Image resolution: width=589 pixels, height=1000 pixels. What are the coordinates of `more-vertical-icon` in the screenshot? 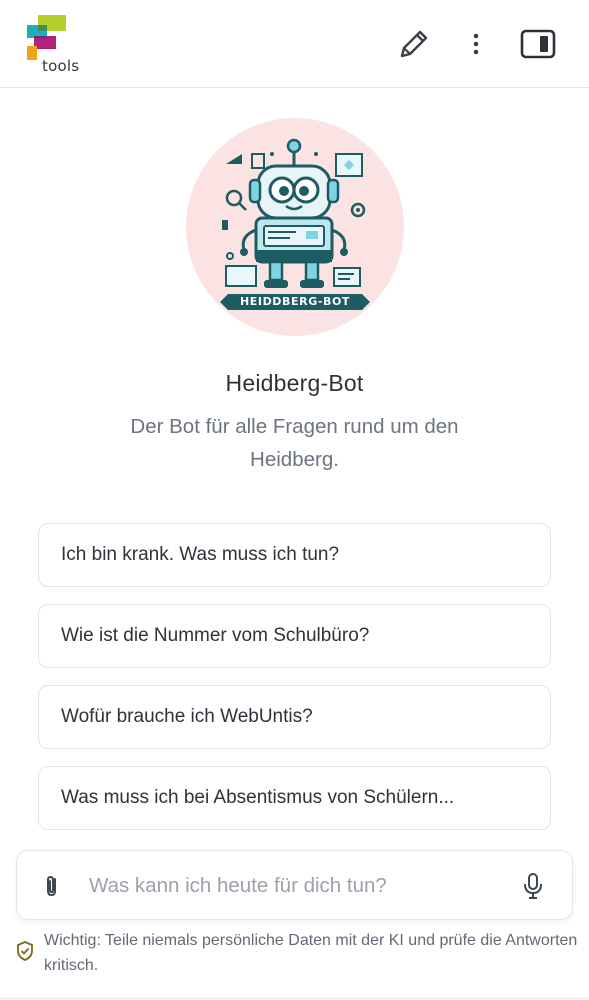 It's located at (476, 44).